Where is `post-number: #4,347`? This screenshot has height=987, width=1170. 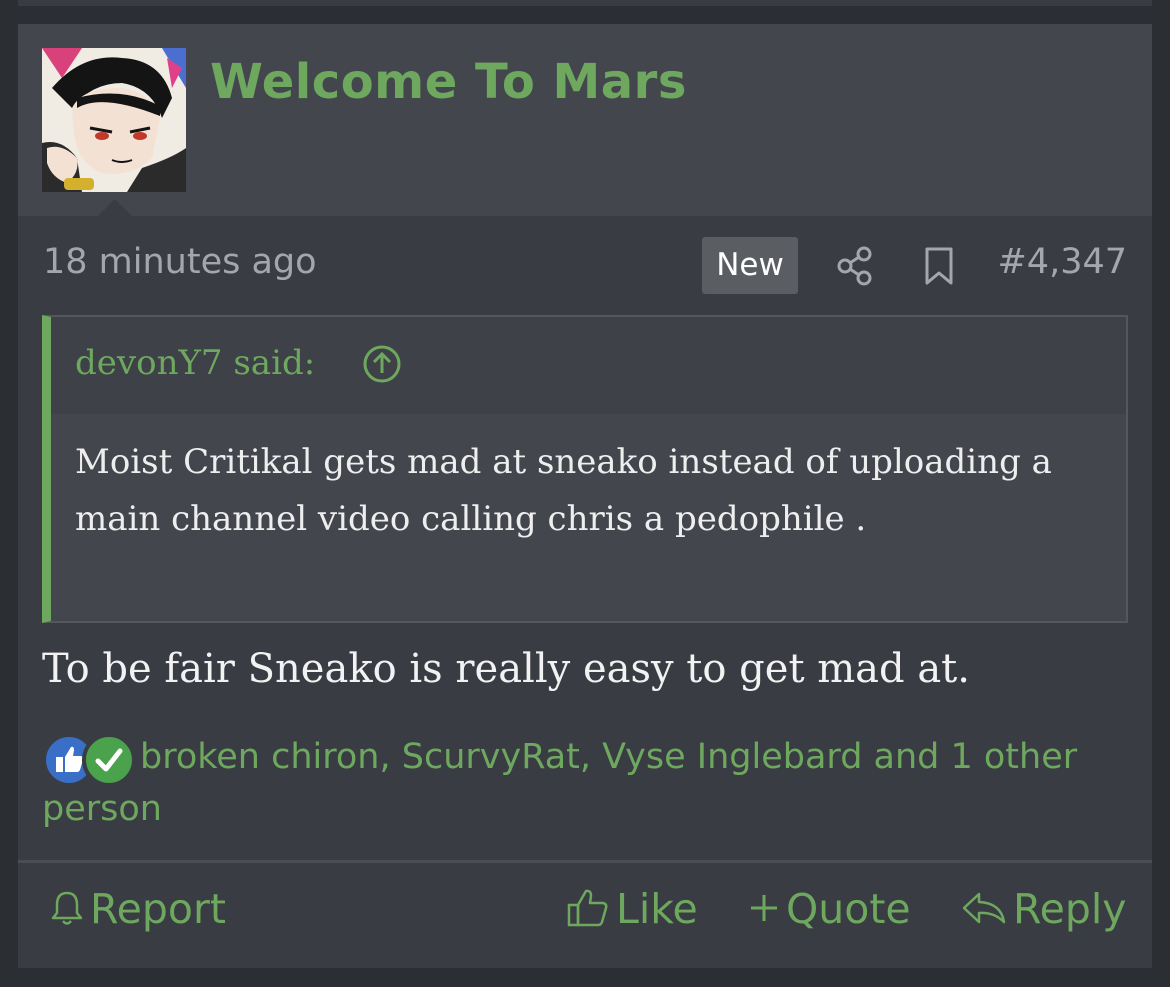 post-number: #4,347 is located at coordinates (1062, 262).